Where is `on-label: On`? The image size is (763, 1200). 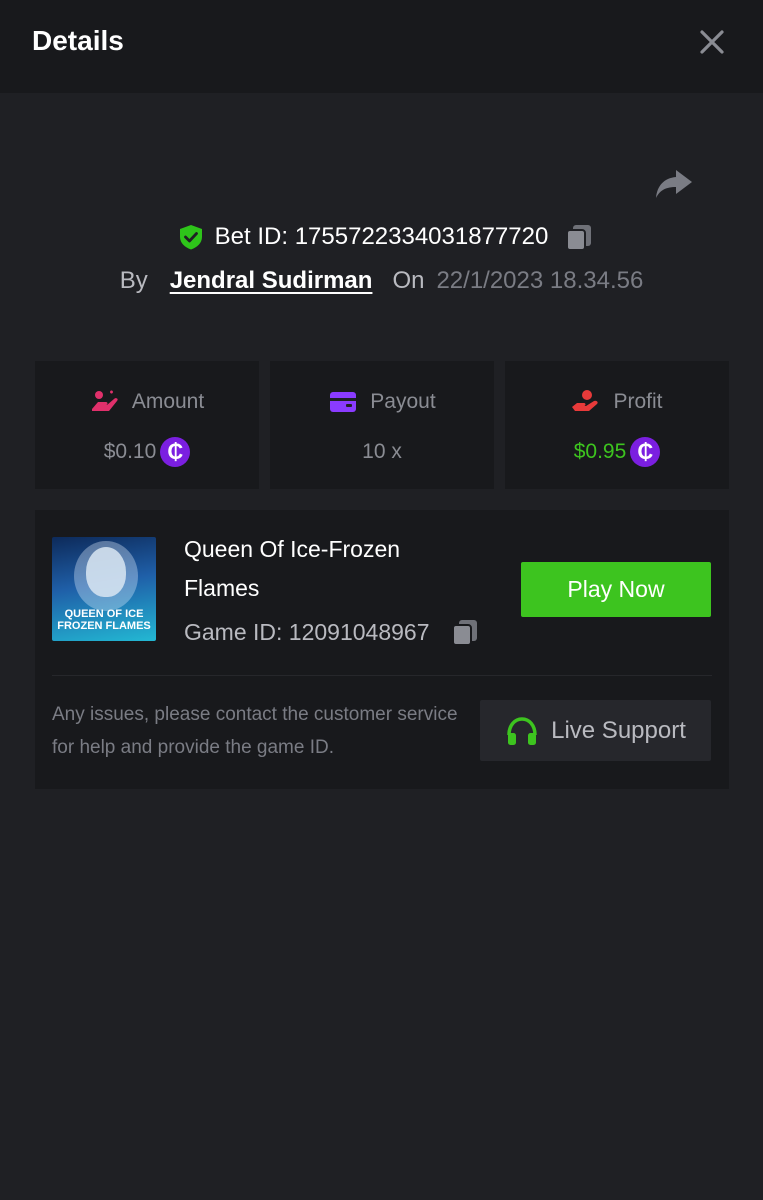 on-label: On is located at coordinates (408, 280).